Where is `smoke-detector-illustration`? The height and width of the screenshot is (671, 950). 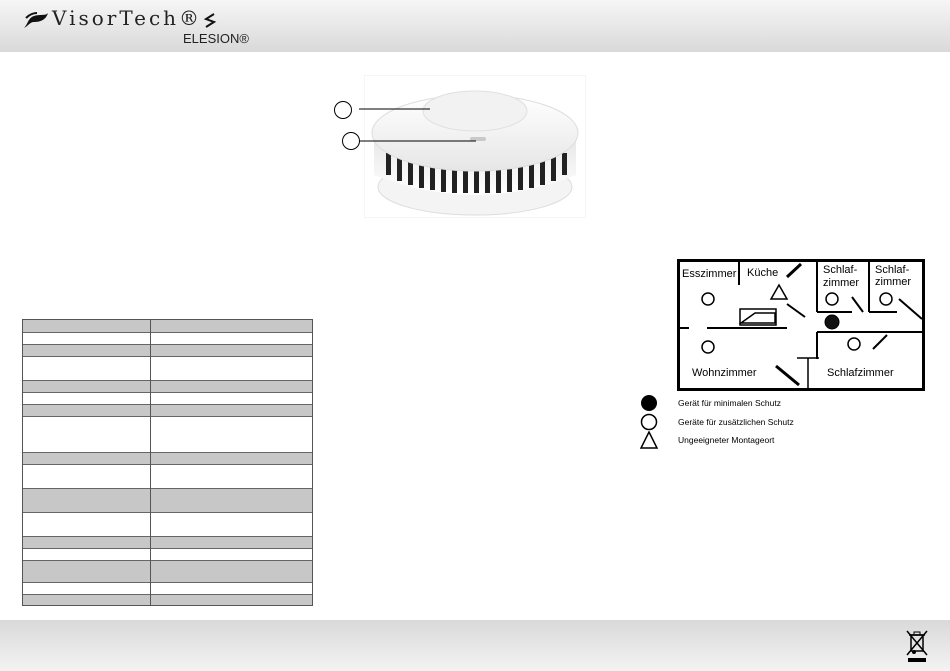 smoke-detector-illustration is located at coordinates (475, 146).